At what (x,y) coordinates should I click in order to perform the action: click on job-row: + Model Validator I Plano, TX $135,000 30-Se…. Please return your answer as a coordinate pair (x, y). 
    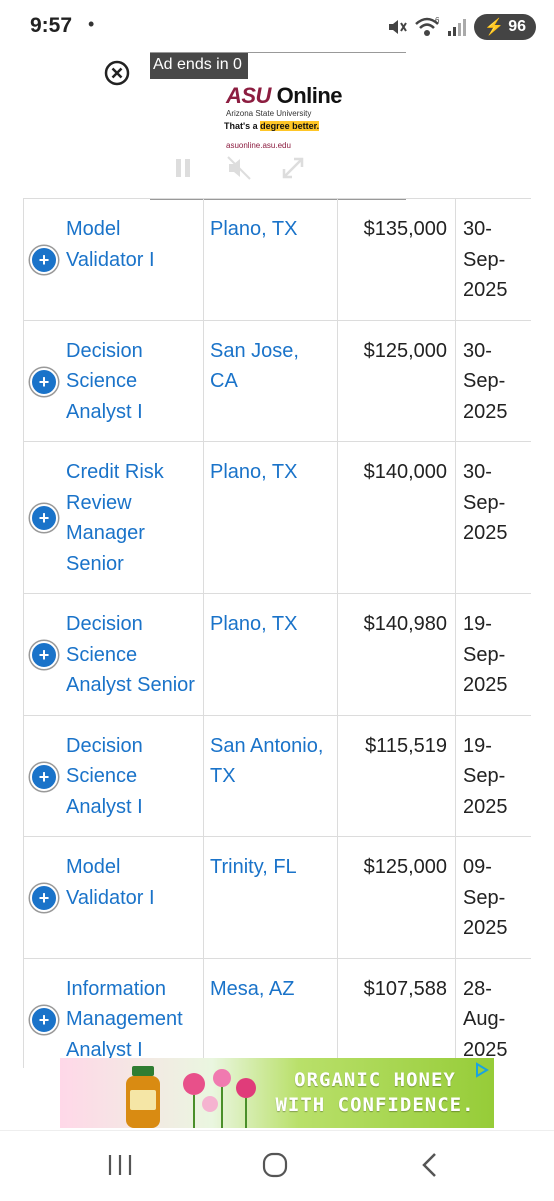
    Looking at the image, I should click on (277, 259).